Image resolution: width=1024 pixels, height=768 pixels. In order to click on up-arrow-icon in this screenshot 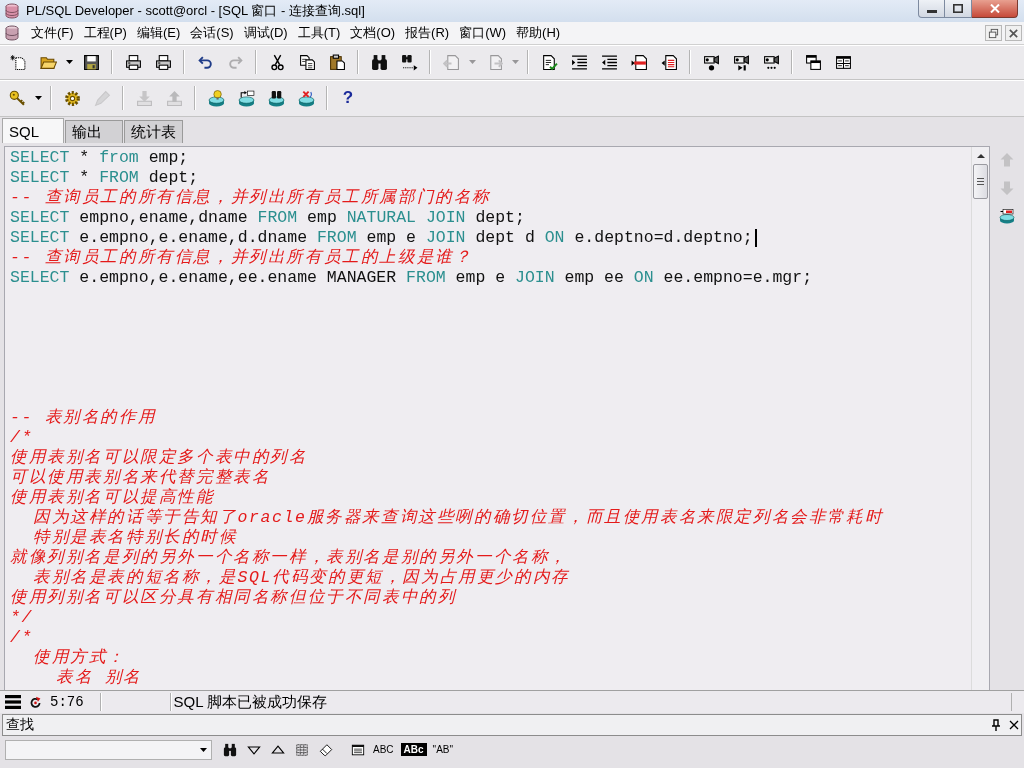, I will do `click(980, 155)`.